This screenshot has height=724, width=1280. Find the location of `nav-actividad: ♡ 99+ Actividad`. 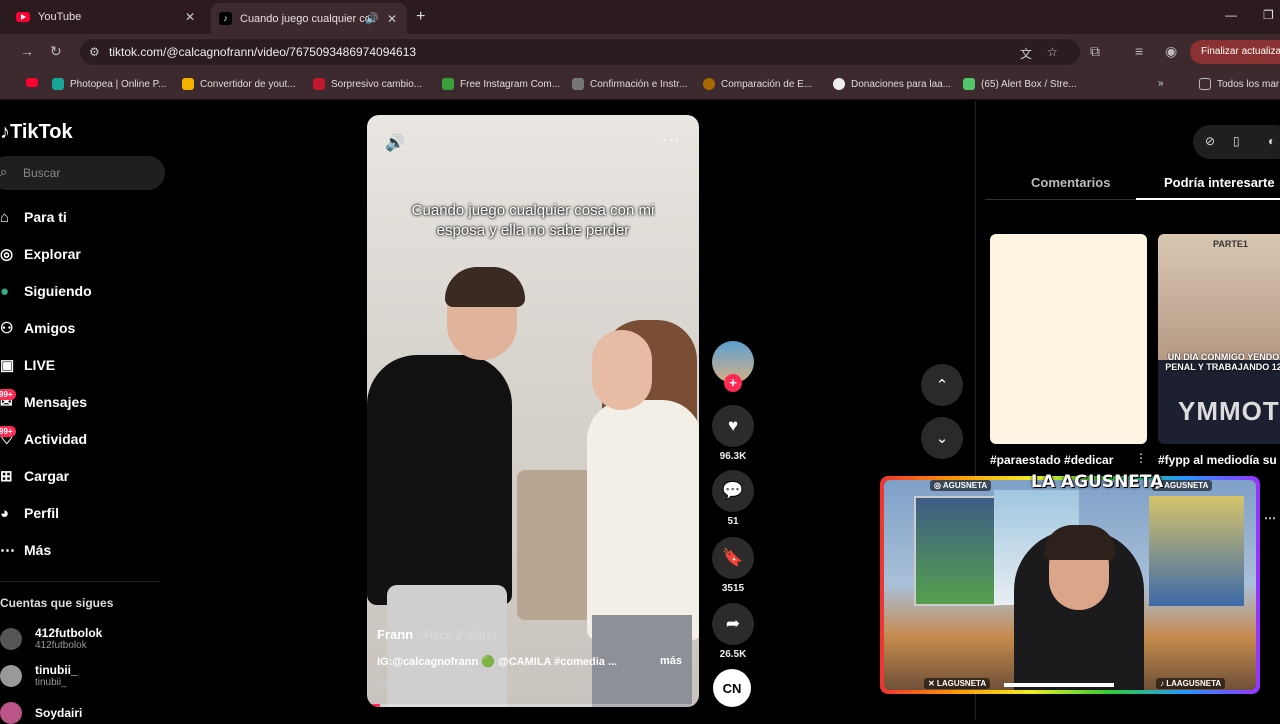

nav-actividad: ♡ 99+ Actividad is located at coordinates (43, 439).